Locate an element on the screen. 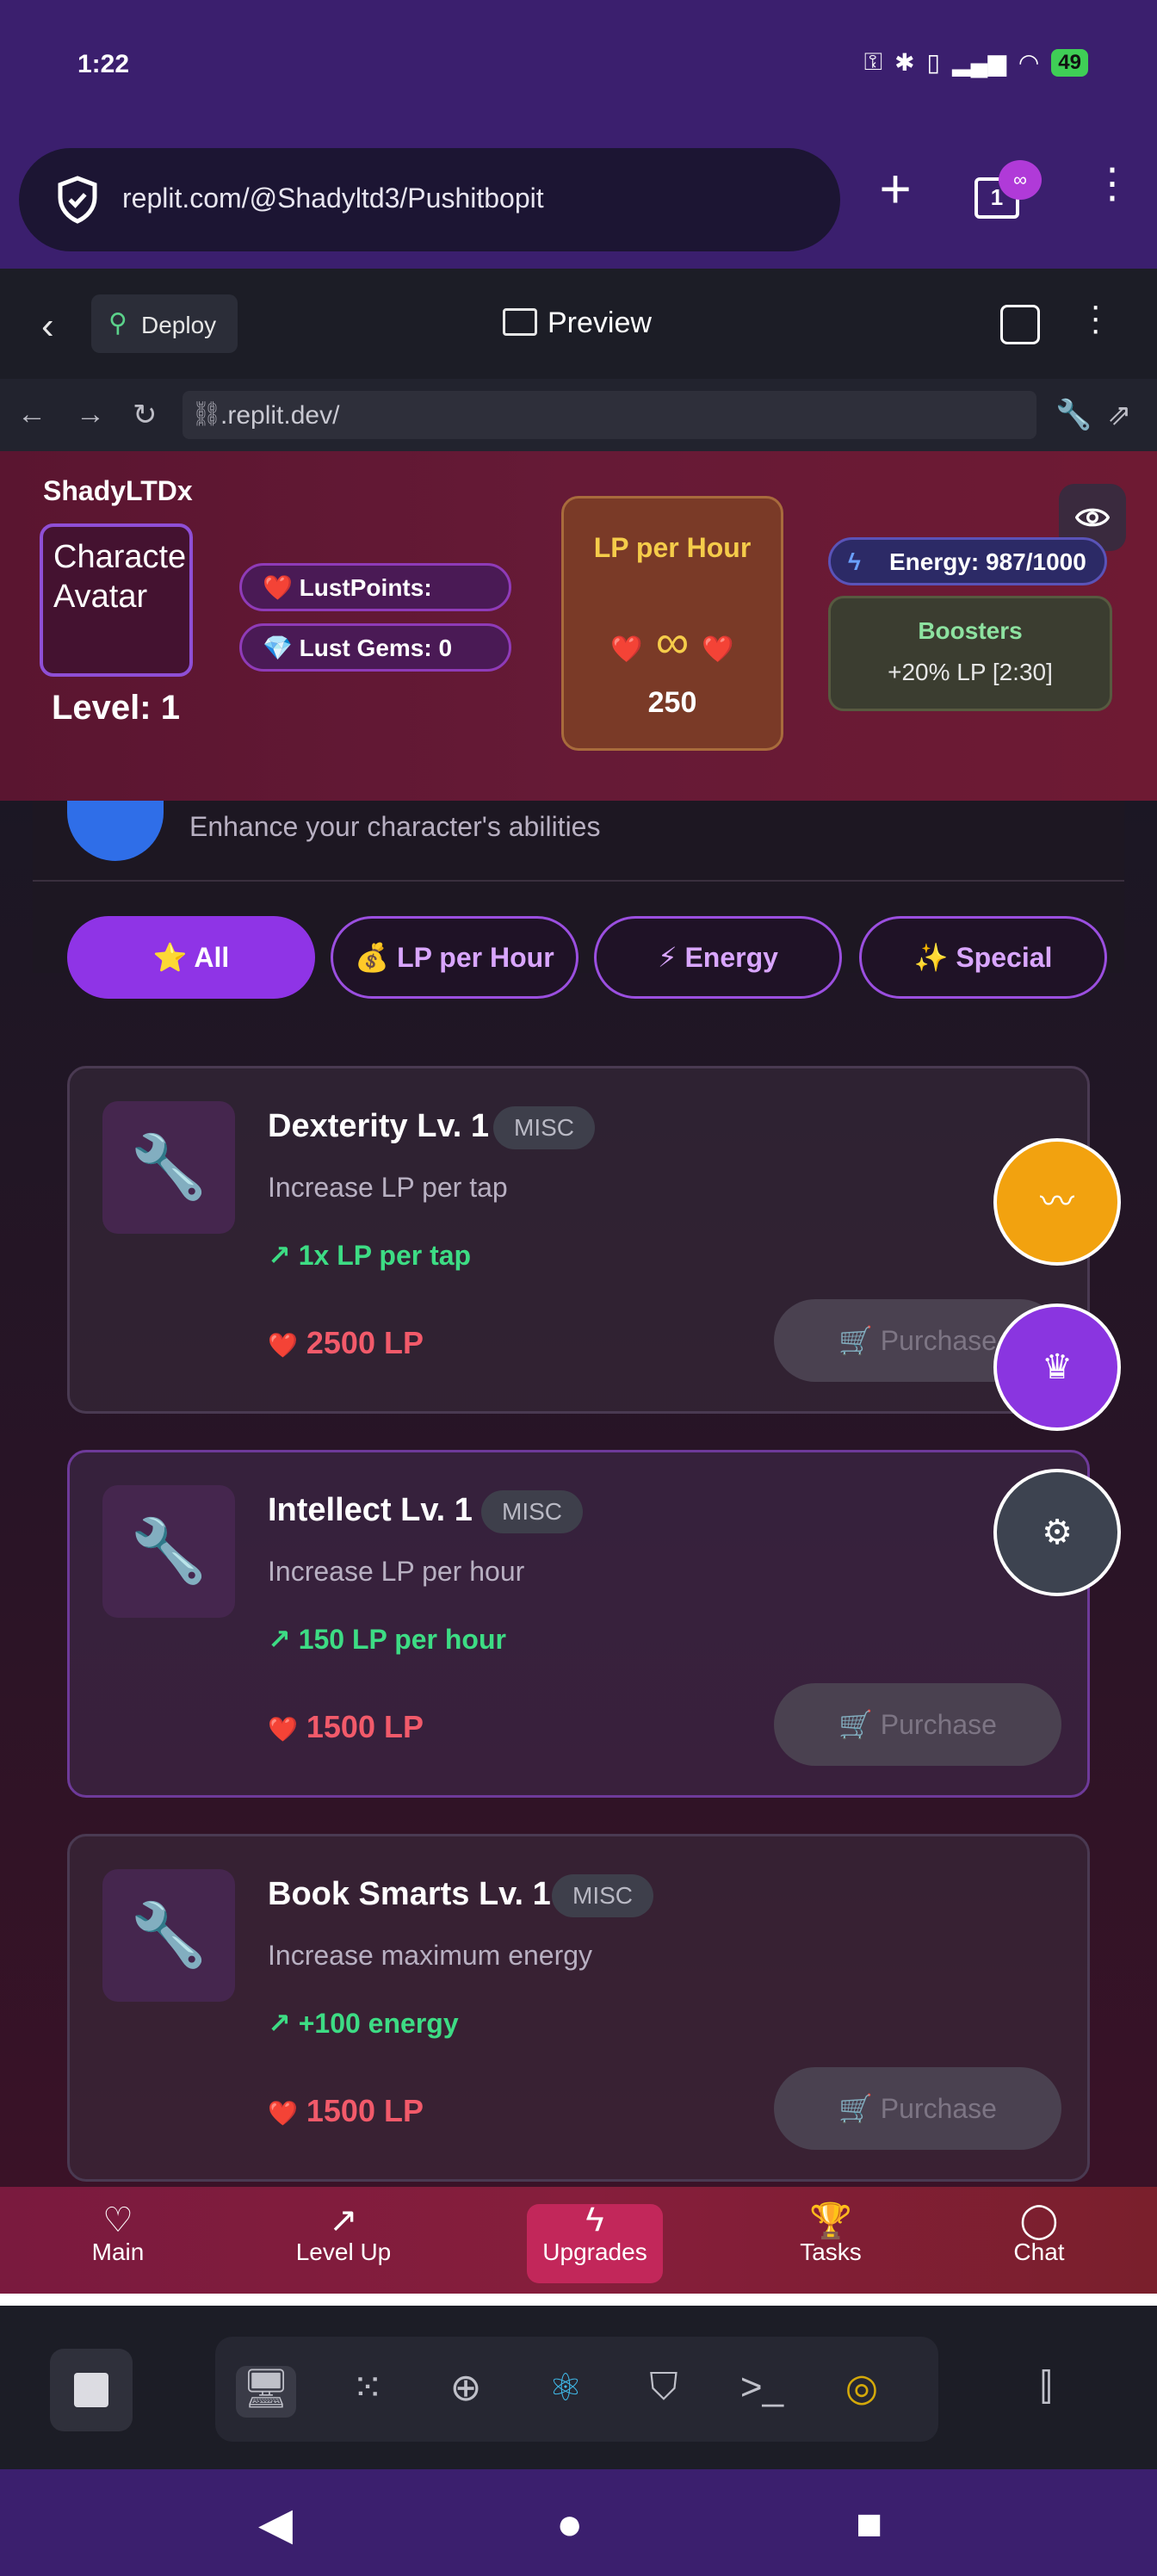 The width and height of the screenshot is (1157, 2576). activity-fab-button: 〰 is located at coordinates (1057, 1202).